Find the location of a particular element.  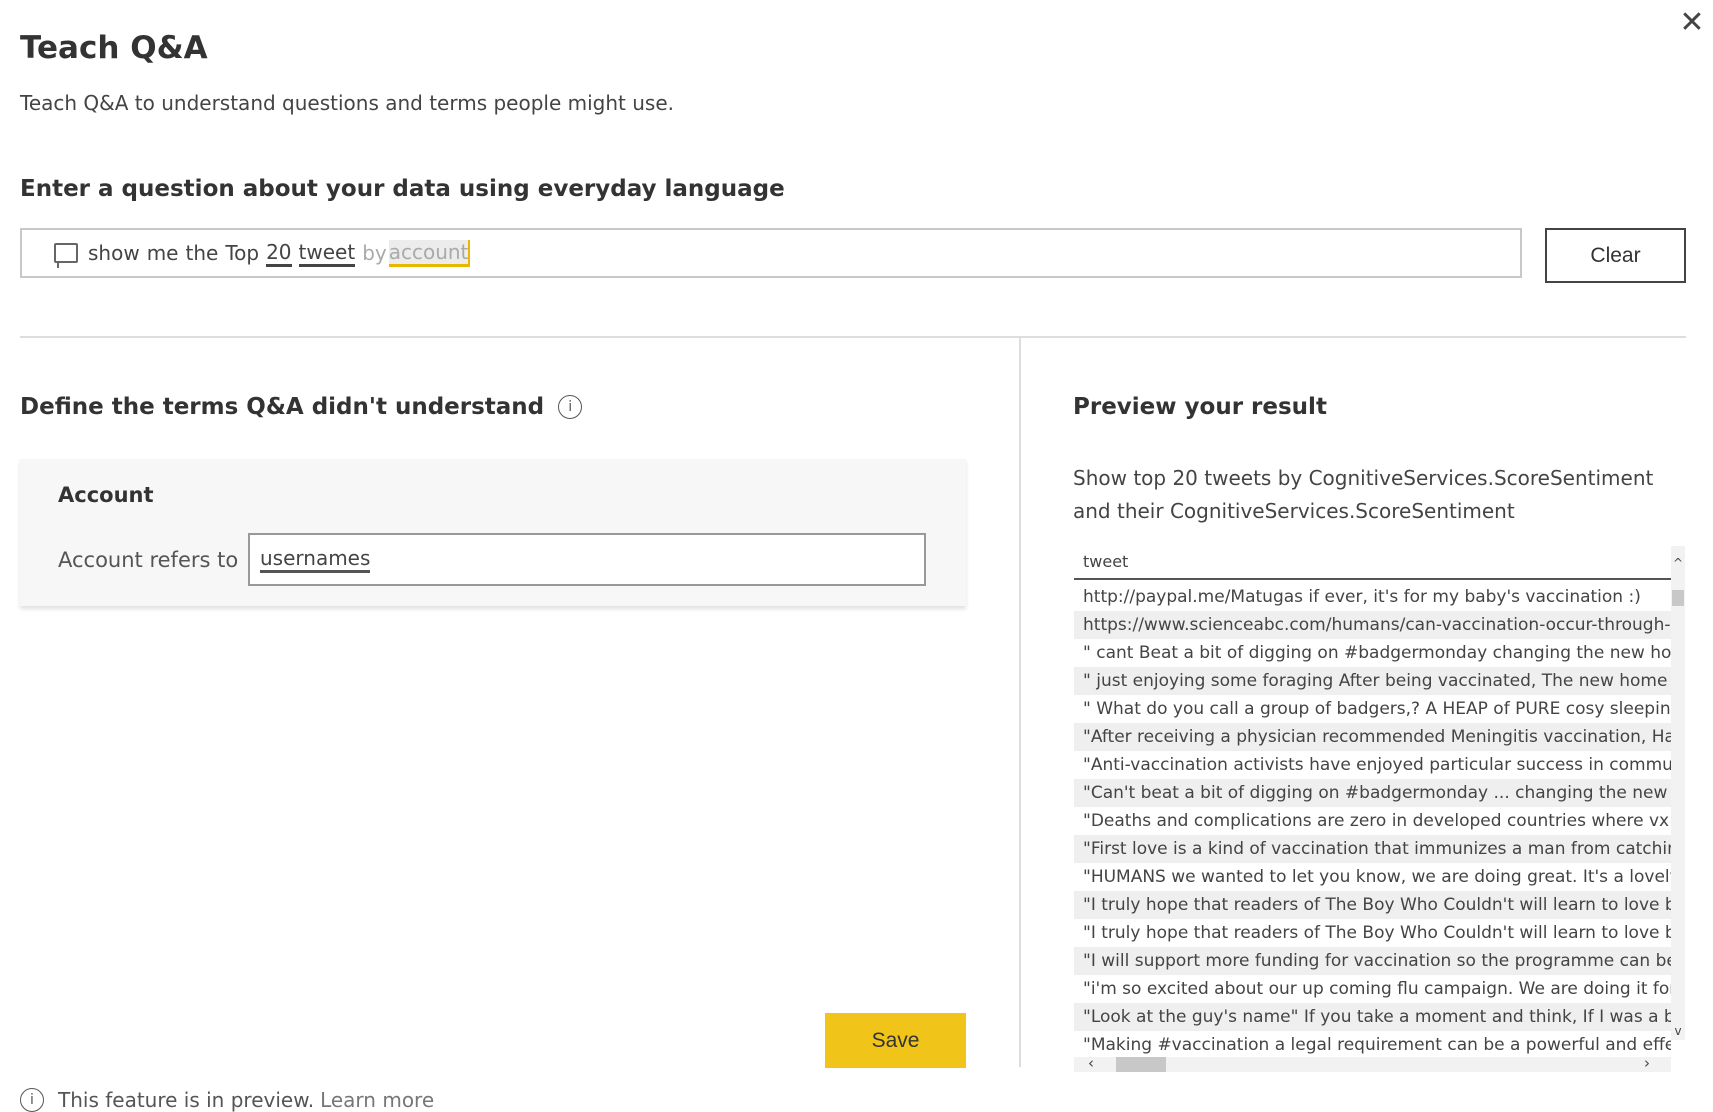

learn-more-link: Learn more is located at coordinates (377, 1100).